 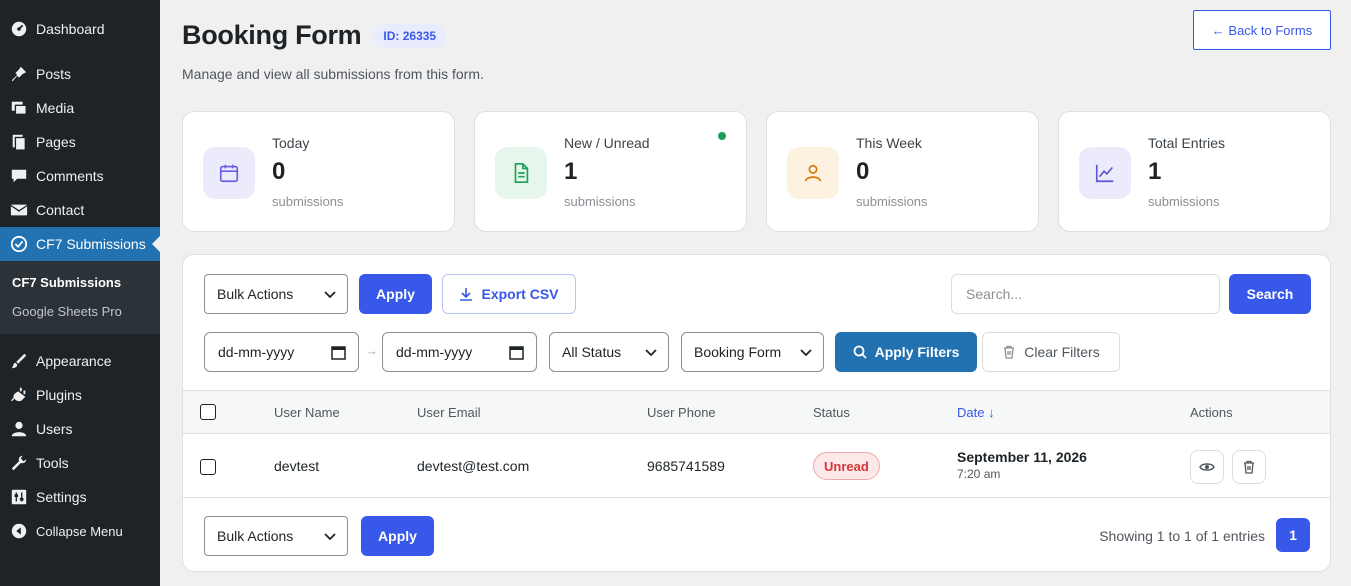 What do you see at coordinates (509, 294) in the screenshot?
I see `export-csv-button: Export CSV` at bounding box center [509, 294].